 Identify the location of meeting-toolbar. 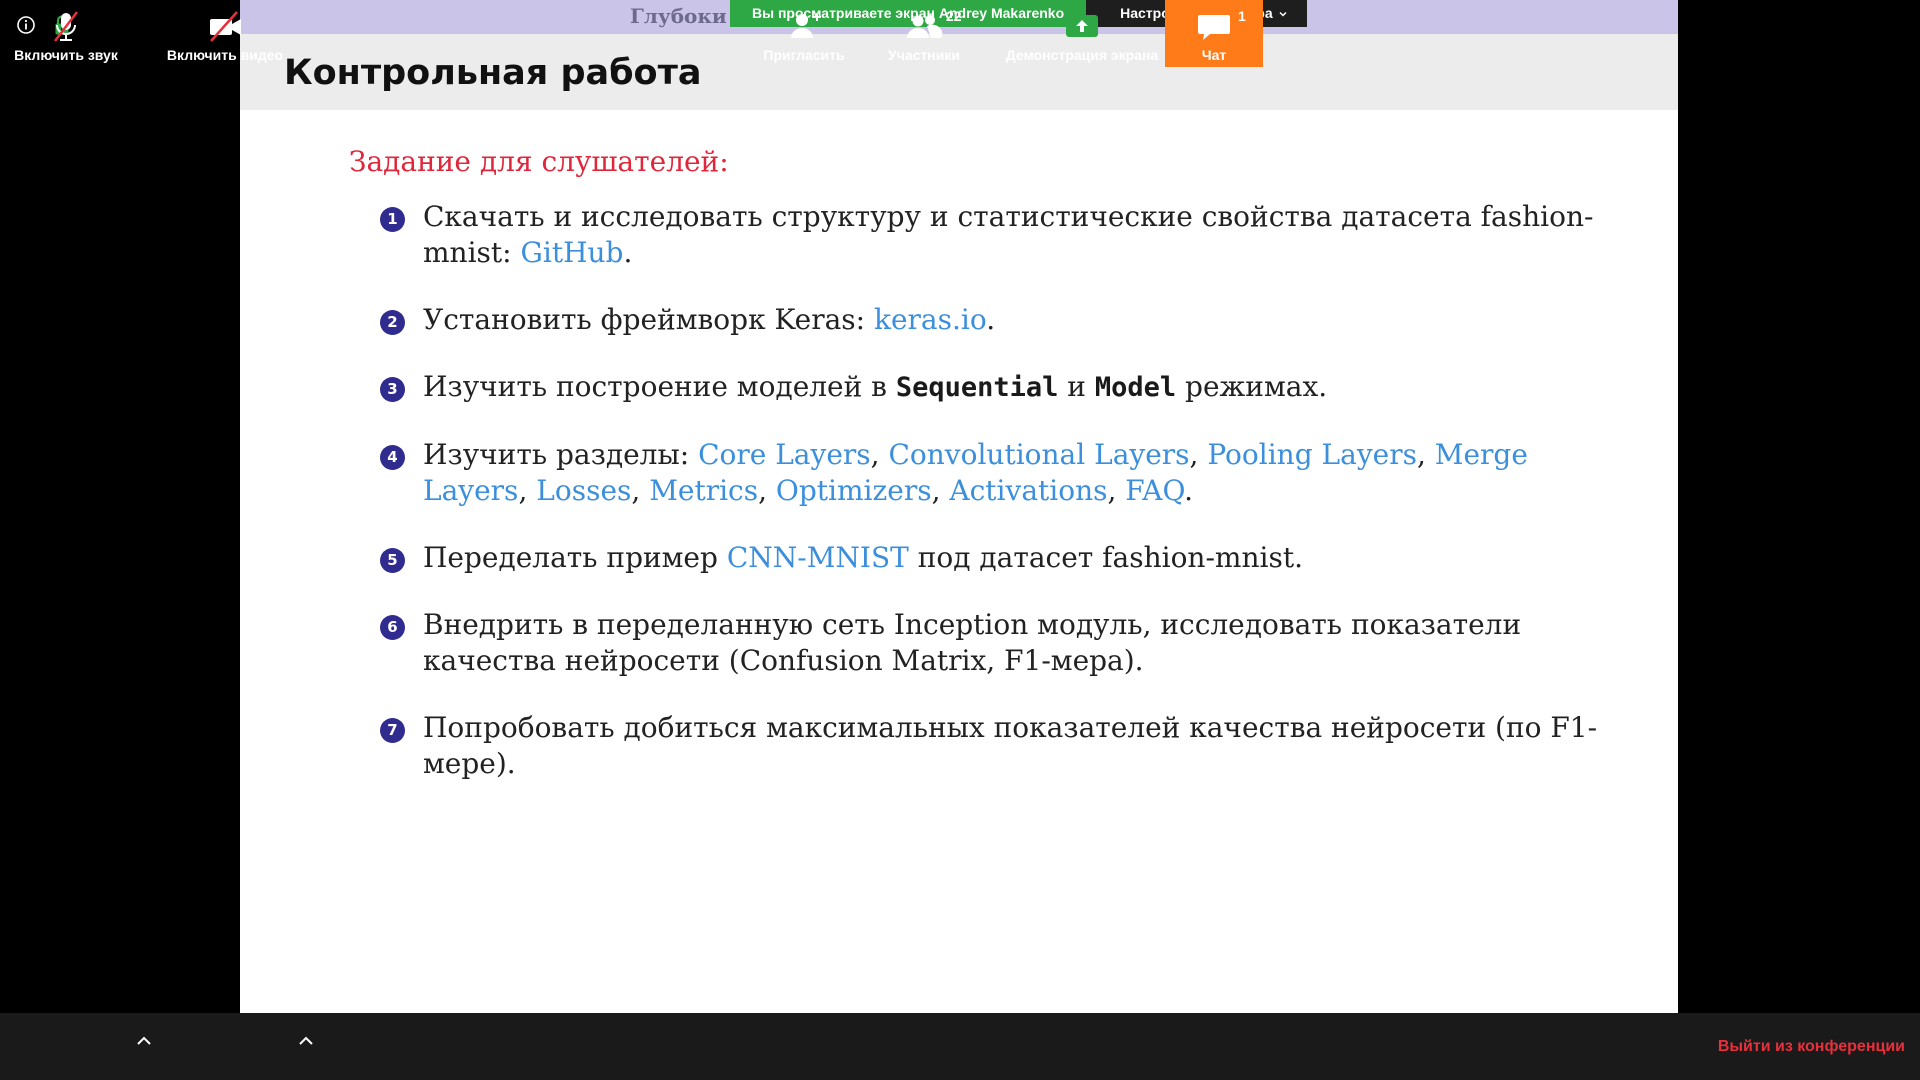
(960, 1046).